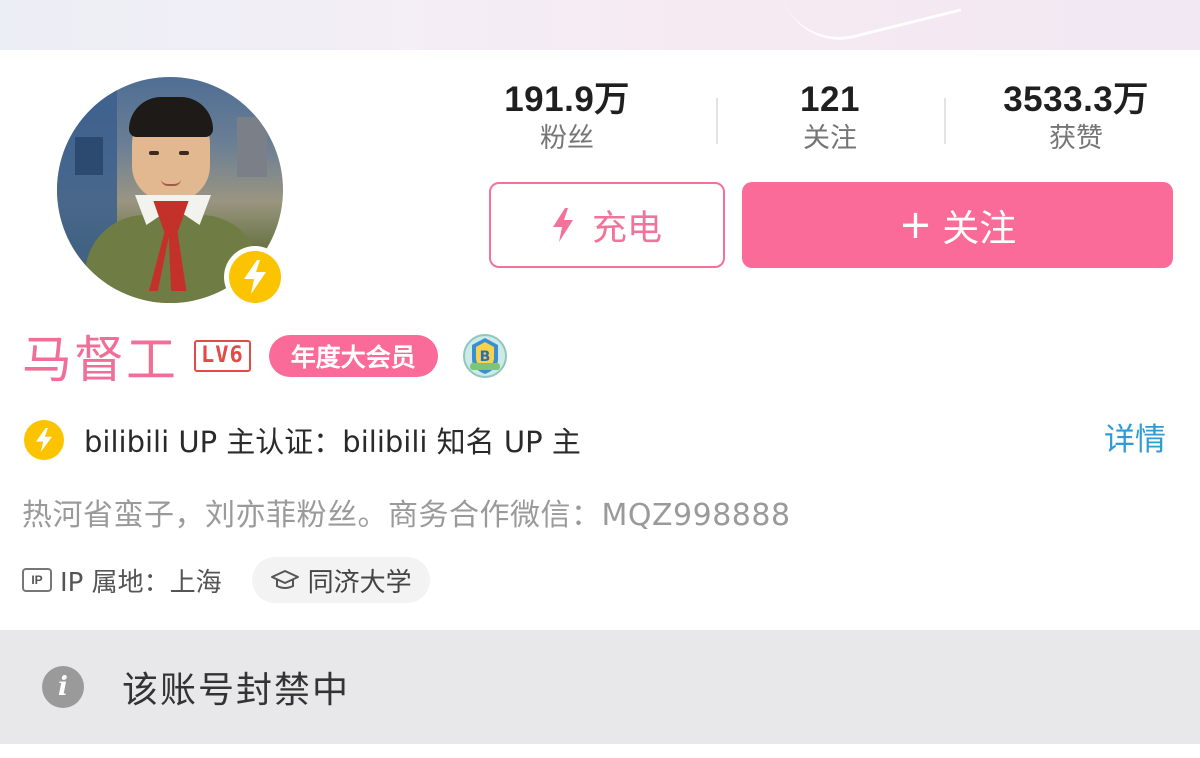 This screenshot has height=758, width=1200. What do you see at coordinates (284, 579) in the screenshot?
I see `graduation-cap-icon` at bounding box center [284, 579].